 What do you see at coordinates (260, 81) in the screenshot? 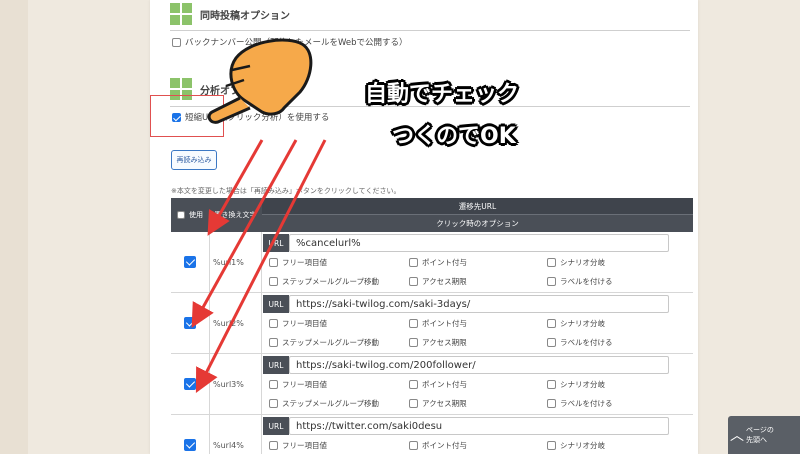
I see `pointing-hand-icon` at bounding box center [260, 81].